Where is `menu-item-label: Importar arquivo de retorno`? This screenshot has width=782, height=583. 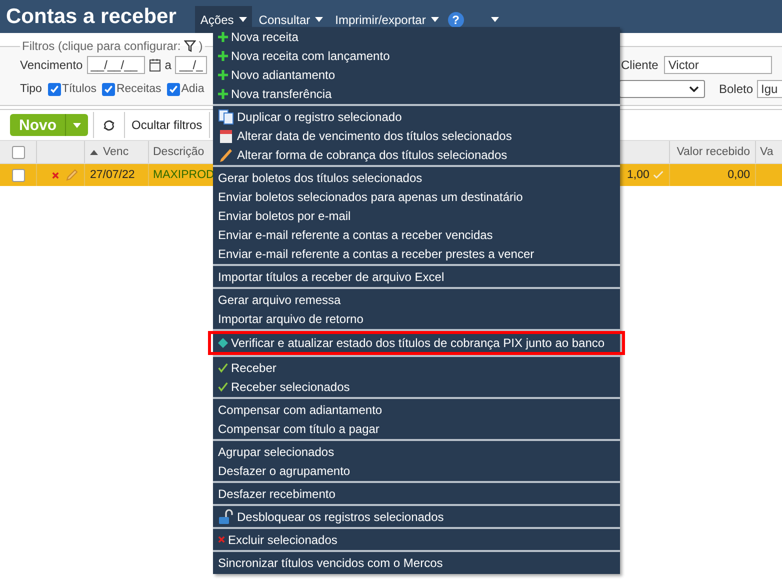
menu-item-label: Importar arquivo de retorno is located at coordinates (291, 319).